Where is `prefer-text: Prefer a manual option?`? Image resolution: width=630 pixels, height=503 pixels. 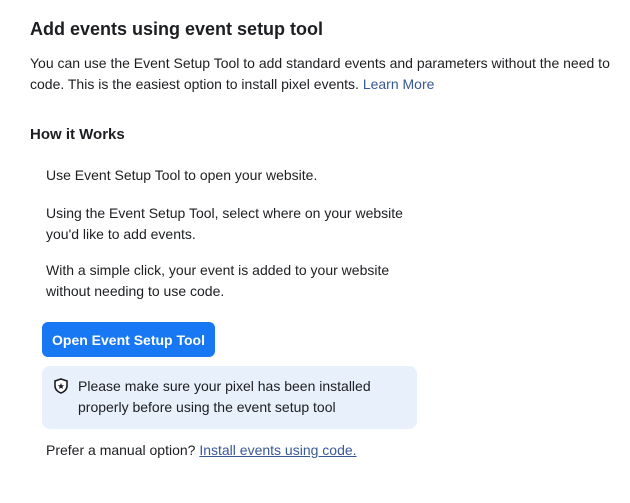 prefer-text: Prefer a manual option? is located at coordinates (121, 450).